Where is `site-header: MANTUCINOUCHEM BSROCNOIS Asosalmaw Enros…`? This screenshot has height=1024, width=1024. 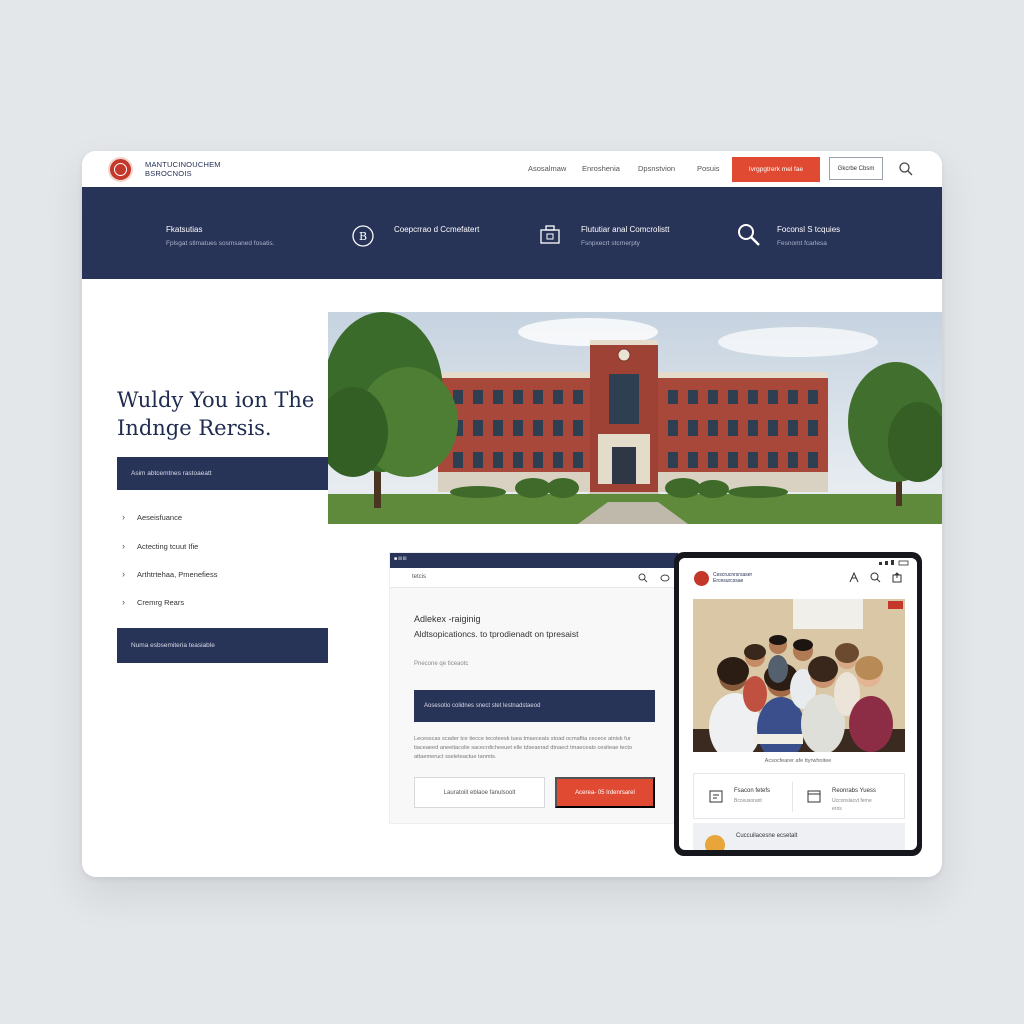 site-header: MANTUCINOUCHEM BSROCNOIS Asosalmaw Enros… is located at coordinates (512, 169).